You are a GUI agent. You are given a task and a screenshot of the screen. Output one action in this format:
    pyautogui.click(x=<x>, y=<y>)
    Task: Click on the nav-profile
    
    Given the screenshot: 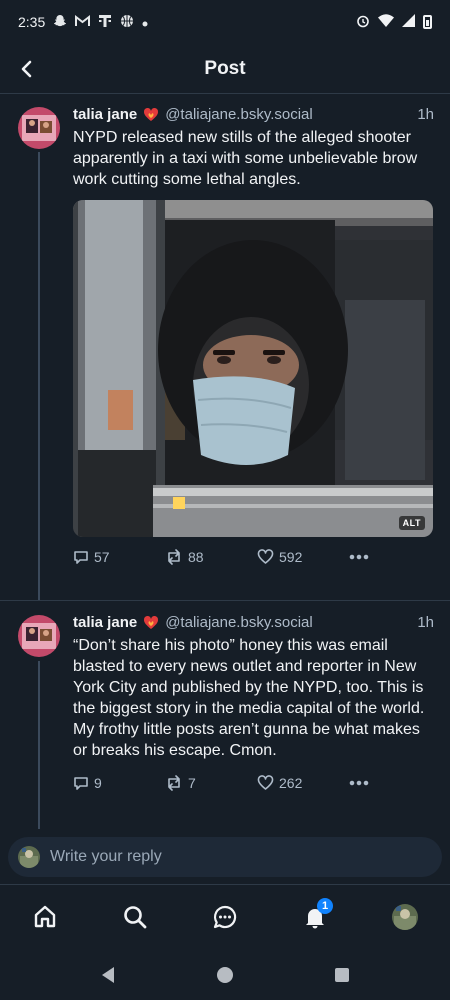 What is the action you would take?
    pyautogui.click(x=405, y=917)
    